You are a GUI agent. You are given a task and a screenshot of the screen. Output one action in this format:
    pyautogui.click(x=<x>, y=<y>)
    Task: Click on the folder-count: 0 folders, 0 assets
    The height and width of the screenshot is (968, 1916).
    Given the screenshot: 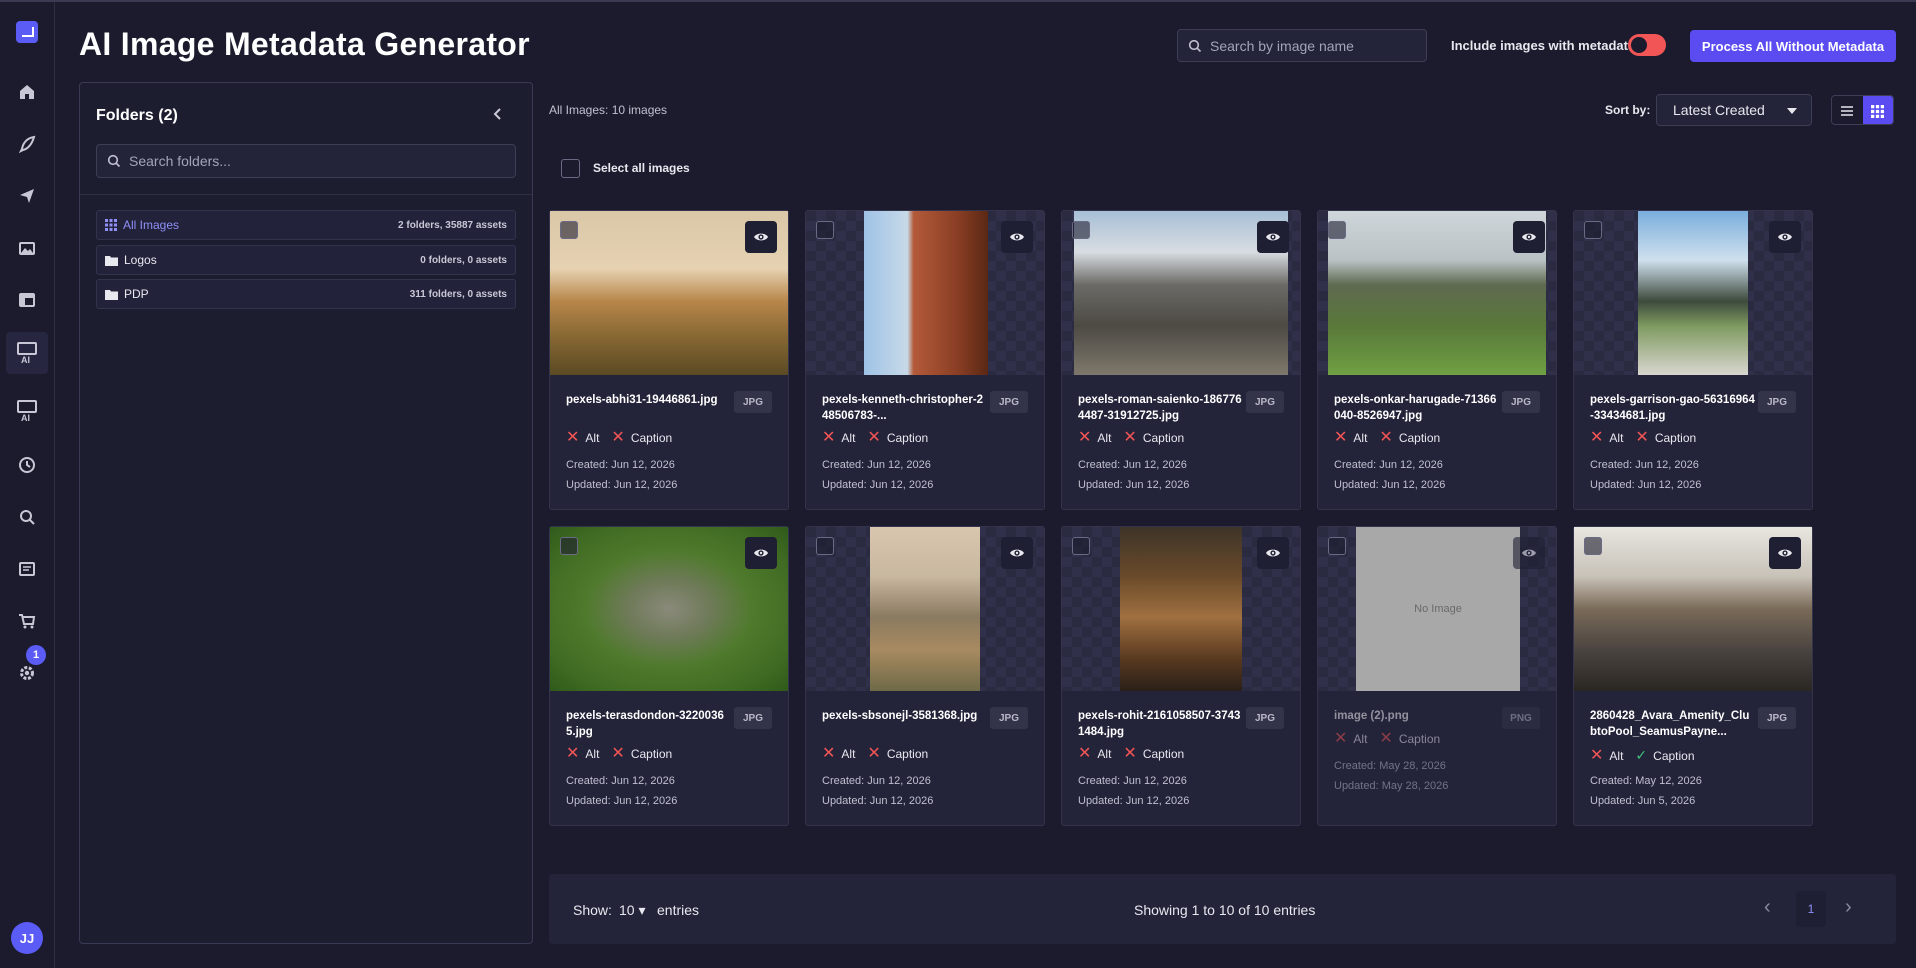 What is the action you would take?
    pyautogui.click(x=463, y=260)
    